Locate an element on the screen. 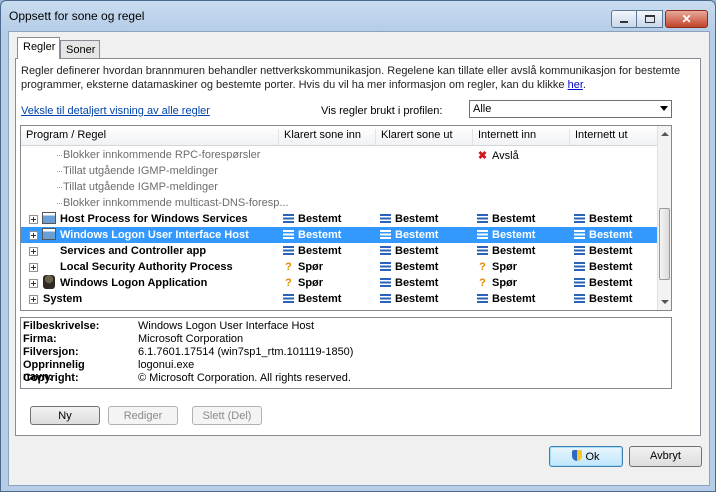 Image resolution: width=716 pixels, height=492 pixels. delete-button: Slett (Del) is located at coordinates (227, 415).